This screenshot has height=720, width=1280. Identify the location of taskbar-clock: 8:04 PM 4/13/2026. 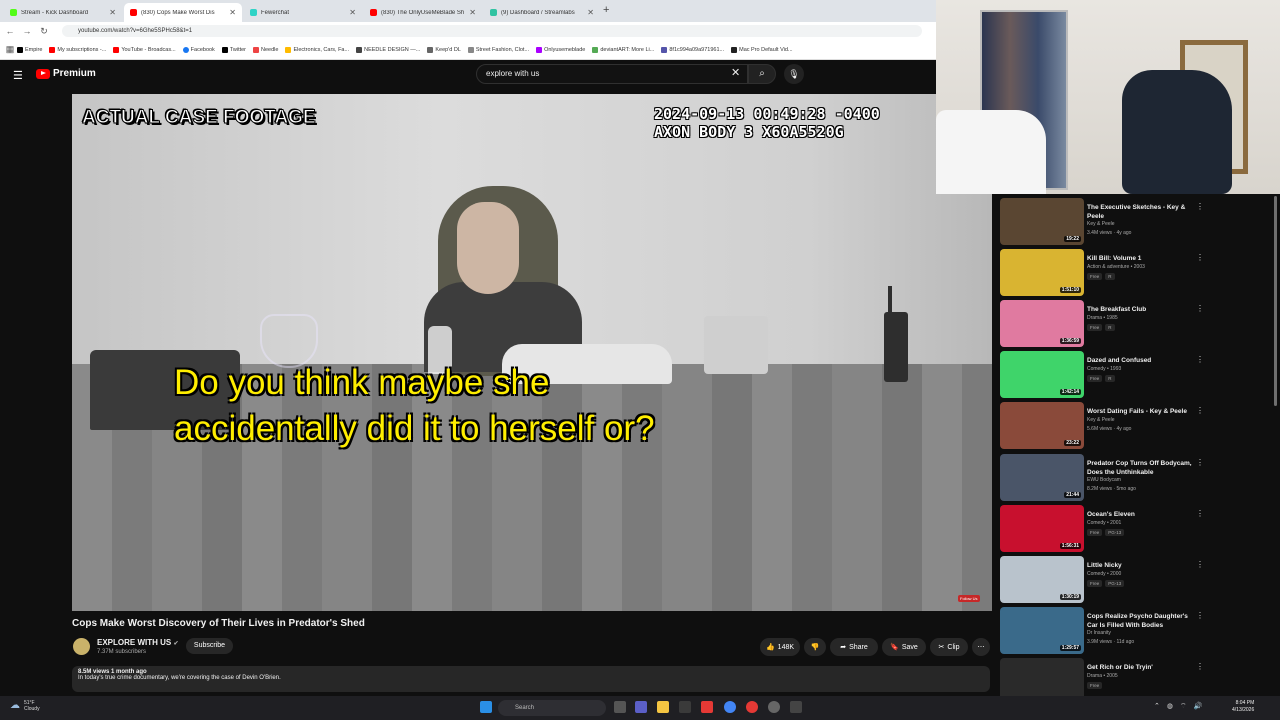
(1243, 707).